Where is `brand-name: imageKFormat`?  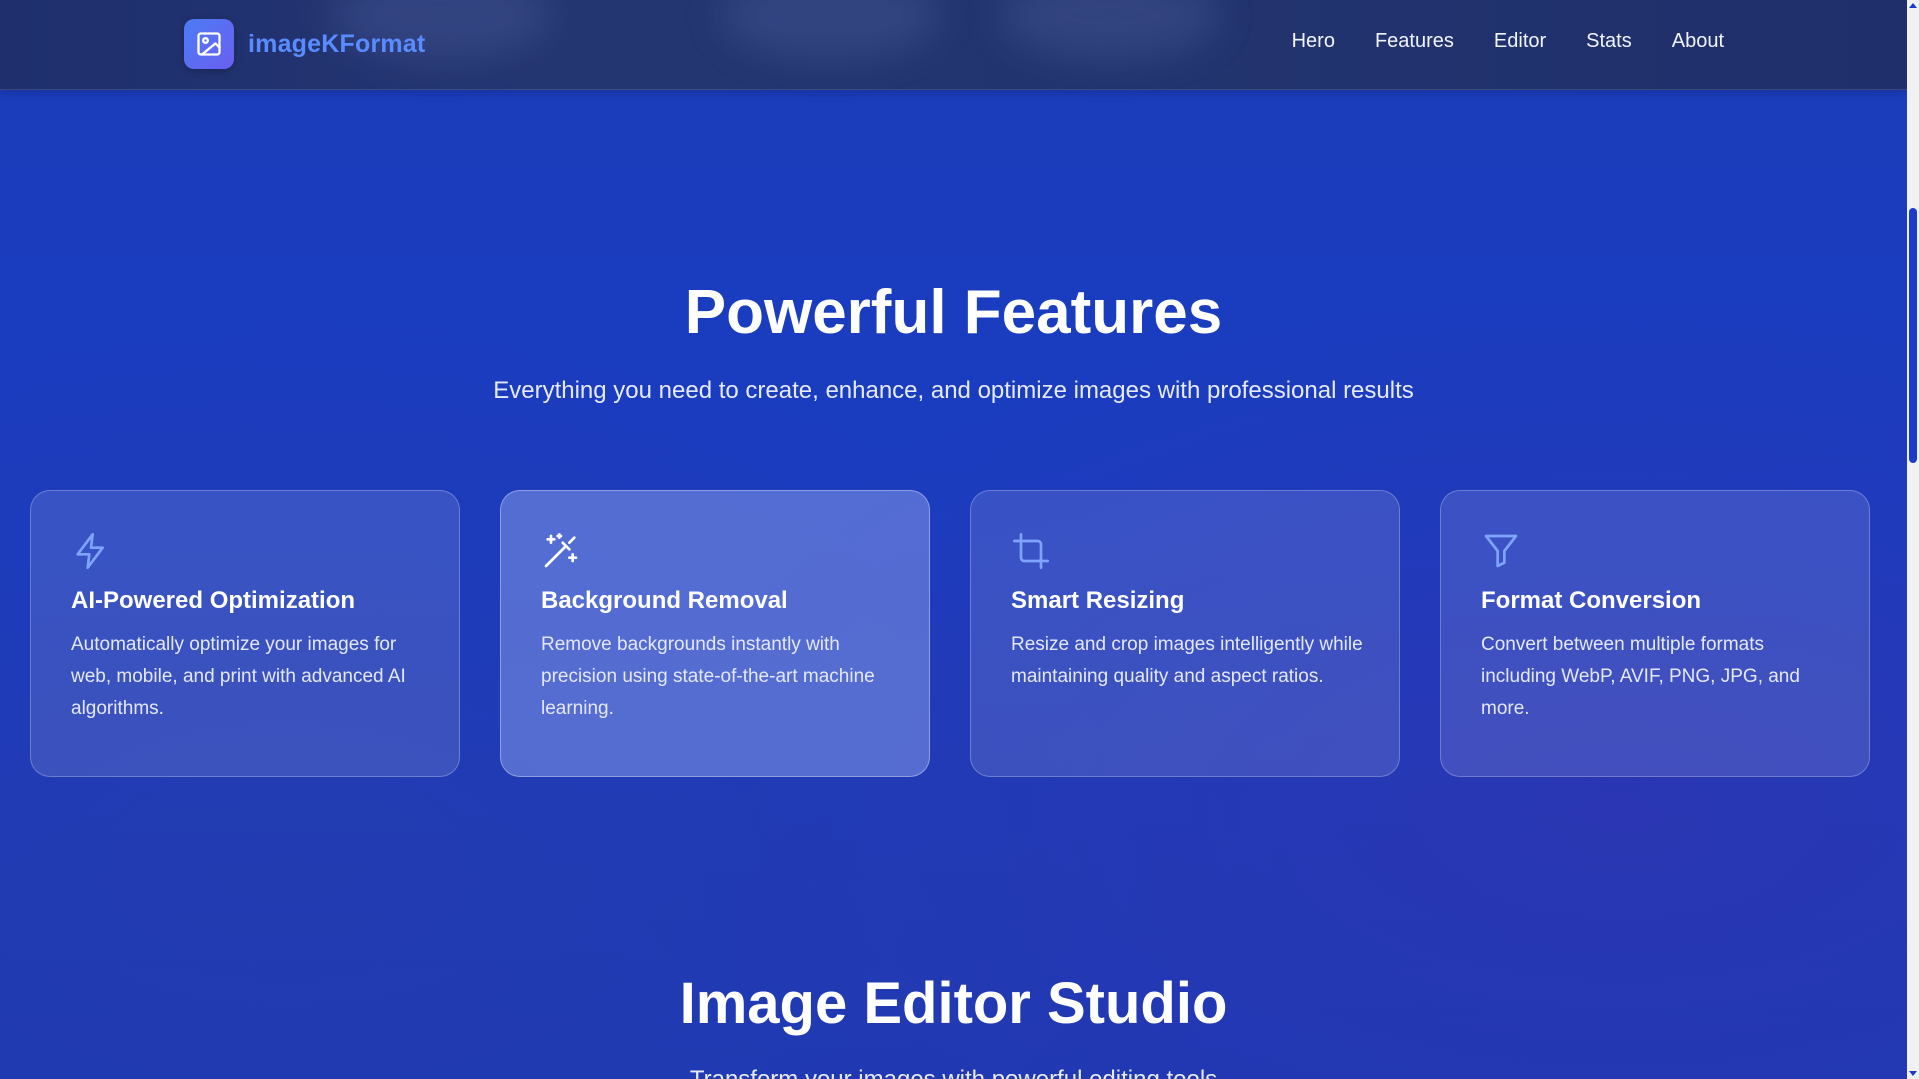 brand-name: imageKFormat is located at coordinates (337, 43).